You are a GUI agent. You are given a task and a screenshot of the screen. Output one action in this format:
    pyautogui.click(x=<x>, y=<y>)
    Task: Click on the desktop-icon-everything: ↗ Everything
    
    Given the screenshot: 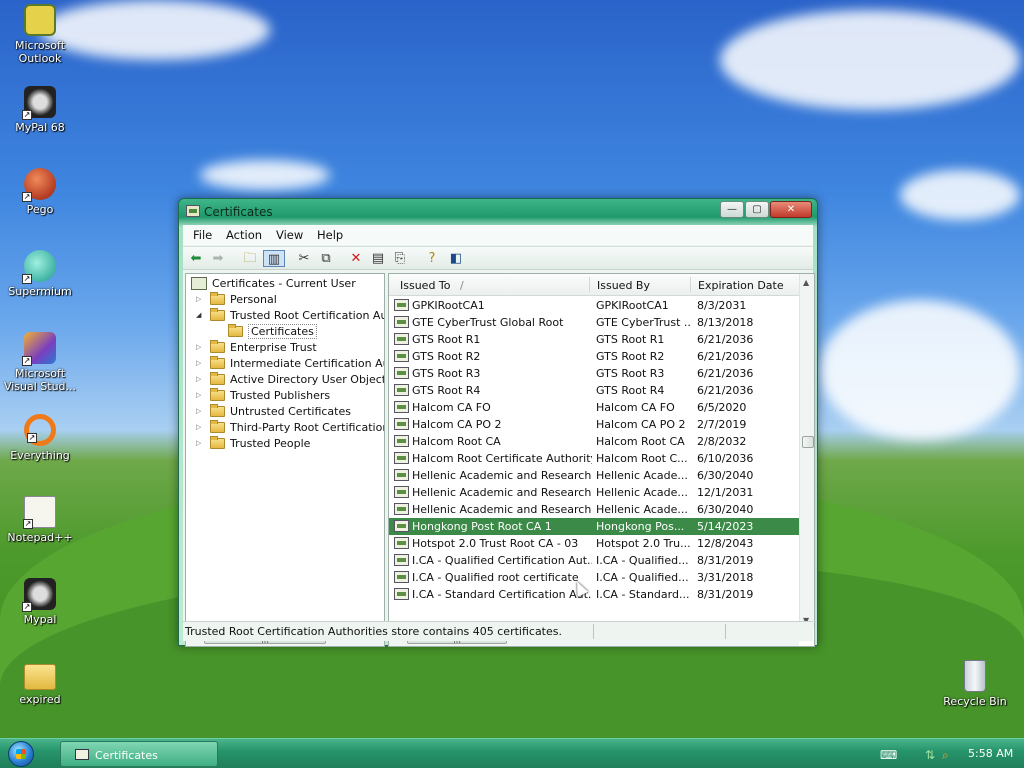 What is the action you would take?
    pyautogui.click(x=40, y=438)
    